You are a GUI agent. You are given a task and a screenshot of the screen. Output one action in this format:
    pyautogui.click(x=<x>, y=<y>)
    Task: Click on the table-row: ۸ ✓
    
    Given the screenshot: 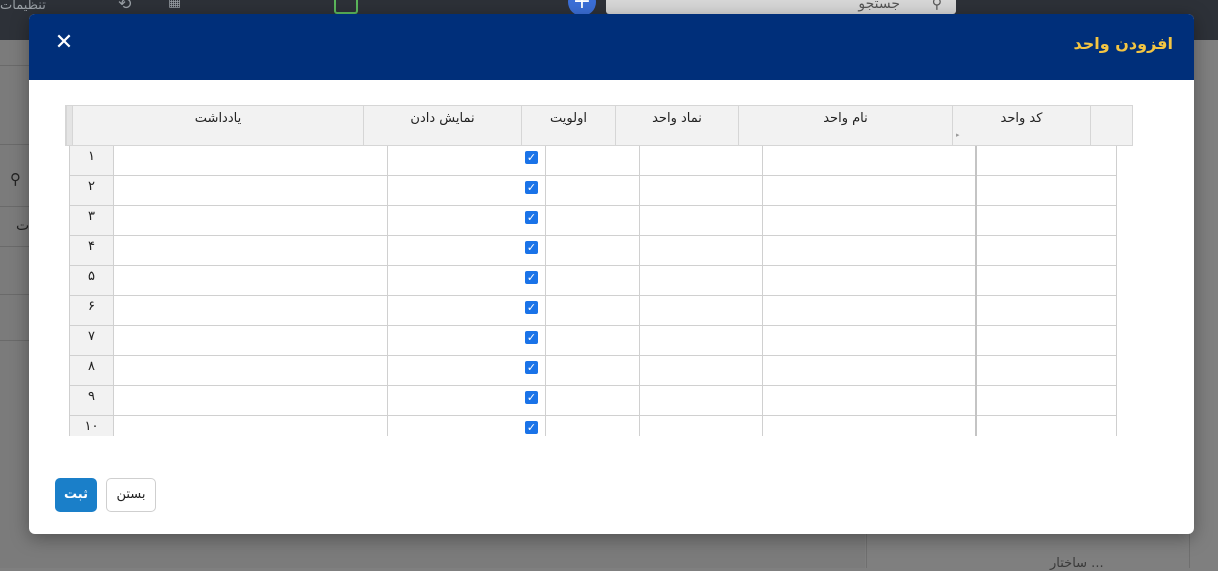 What is the action you would take?
    pyautogui.click(x=593, y=371)
    